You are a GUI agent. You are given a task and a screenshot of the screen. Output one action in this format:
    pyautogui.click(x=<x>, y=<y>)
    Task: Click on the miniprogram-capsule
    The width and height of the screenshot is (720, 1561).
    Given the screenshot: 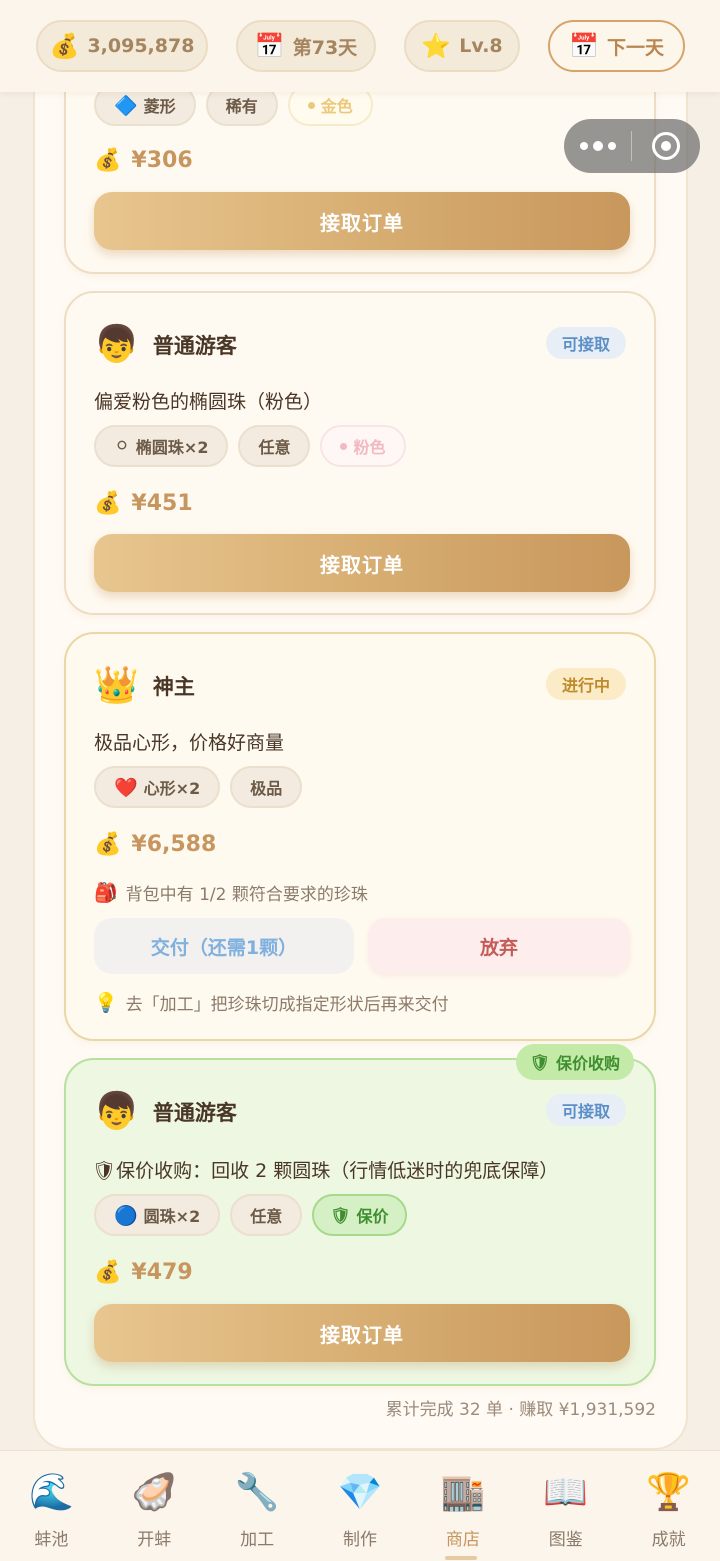 What is the action you would take?
    pyautogui.click(x=632, y=146)
    